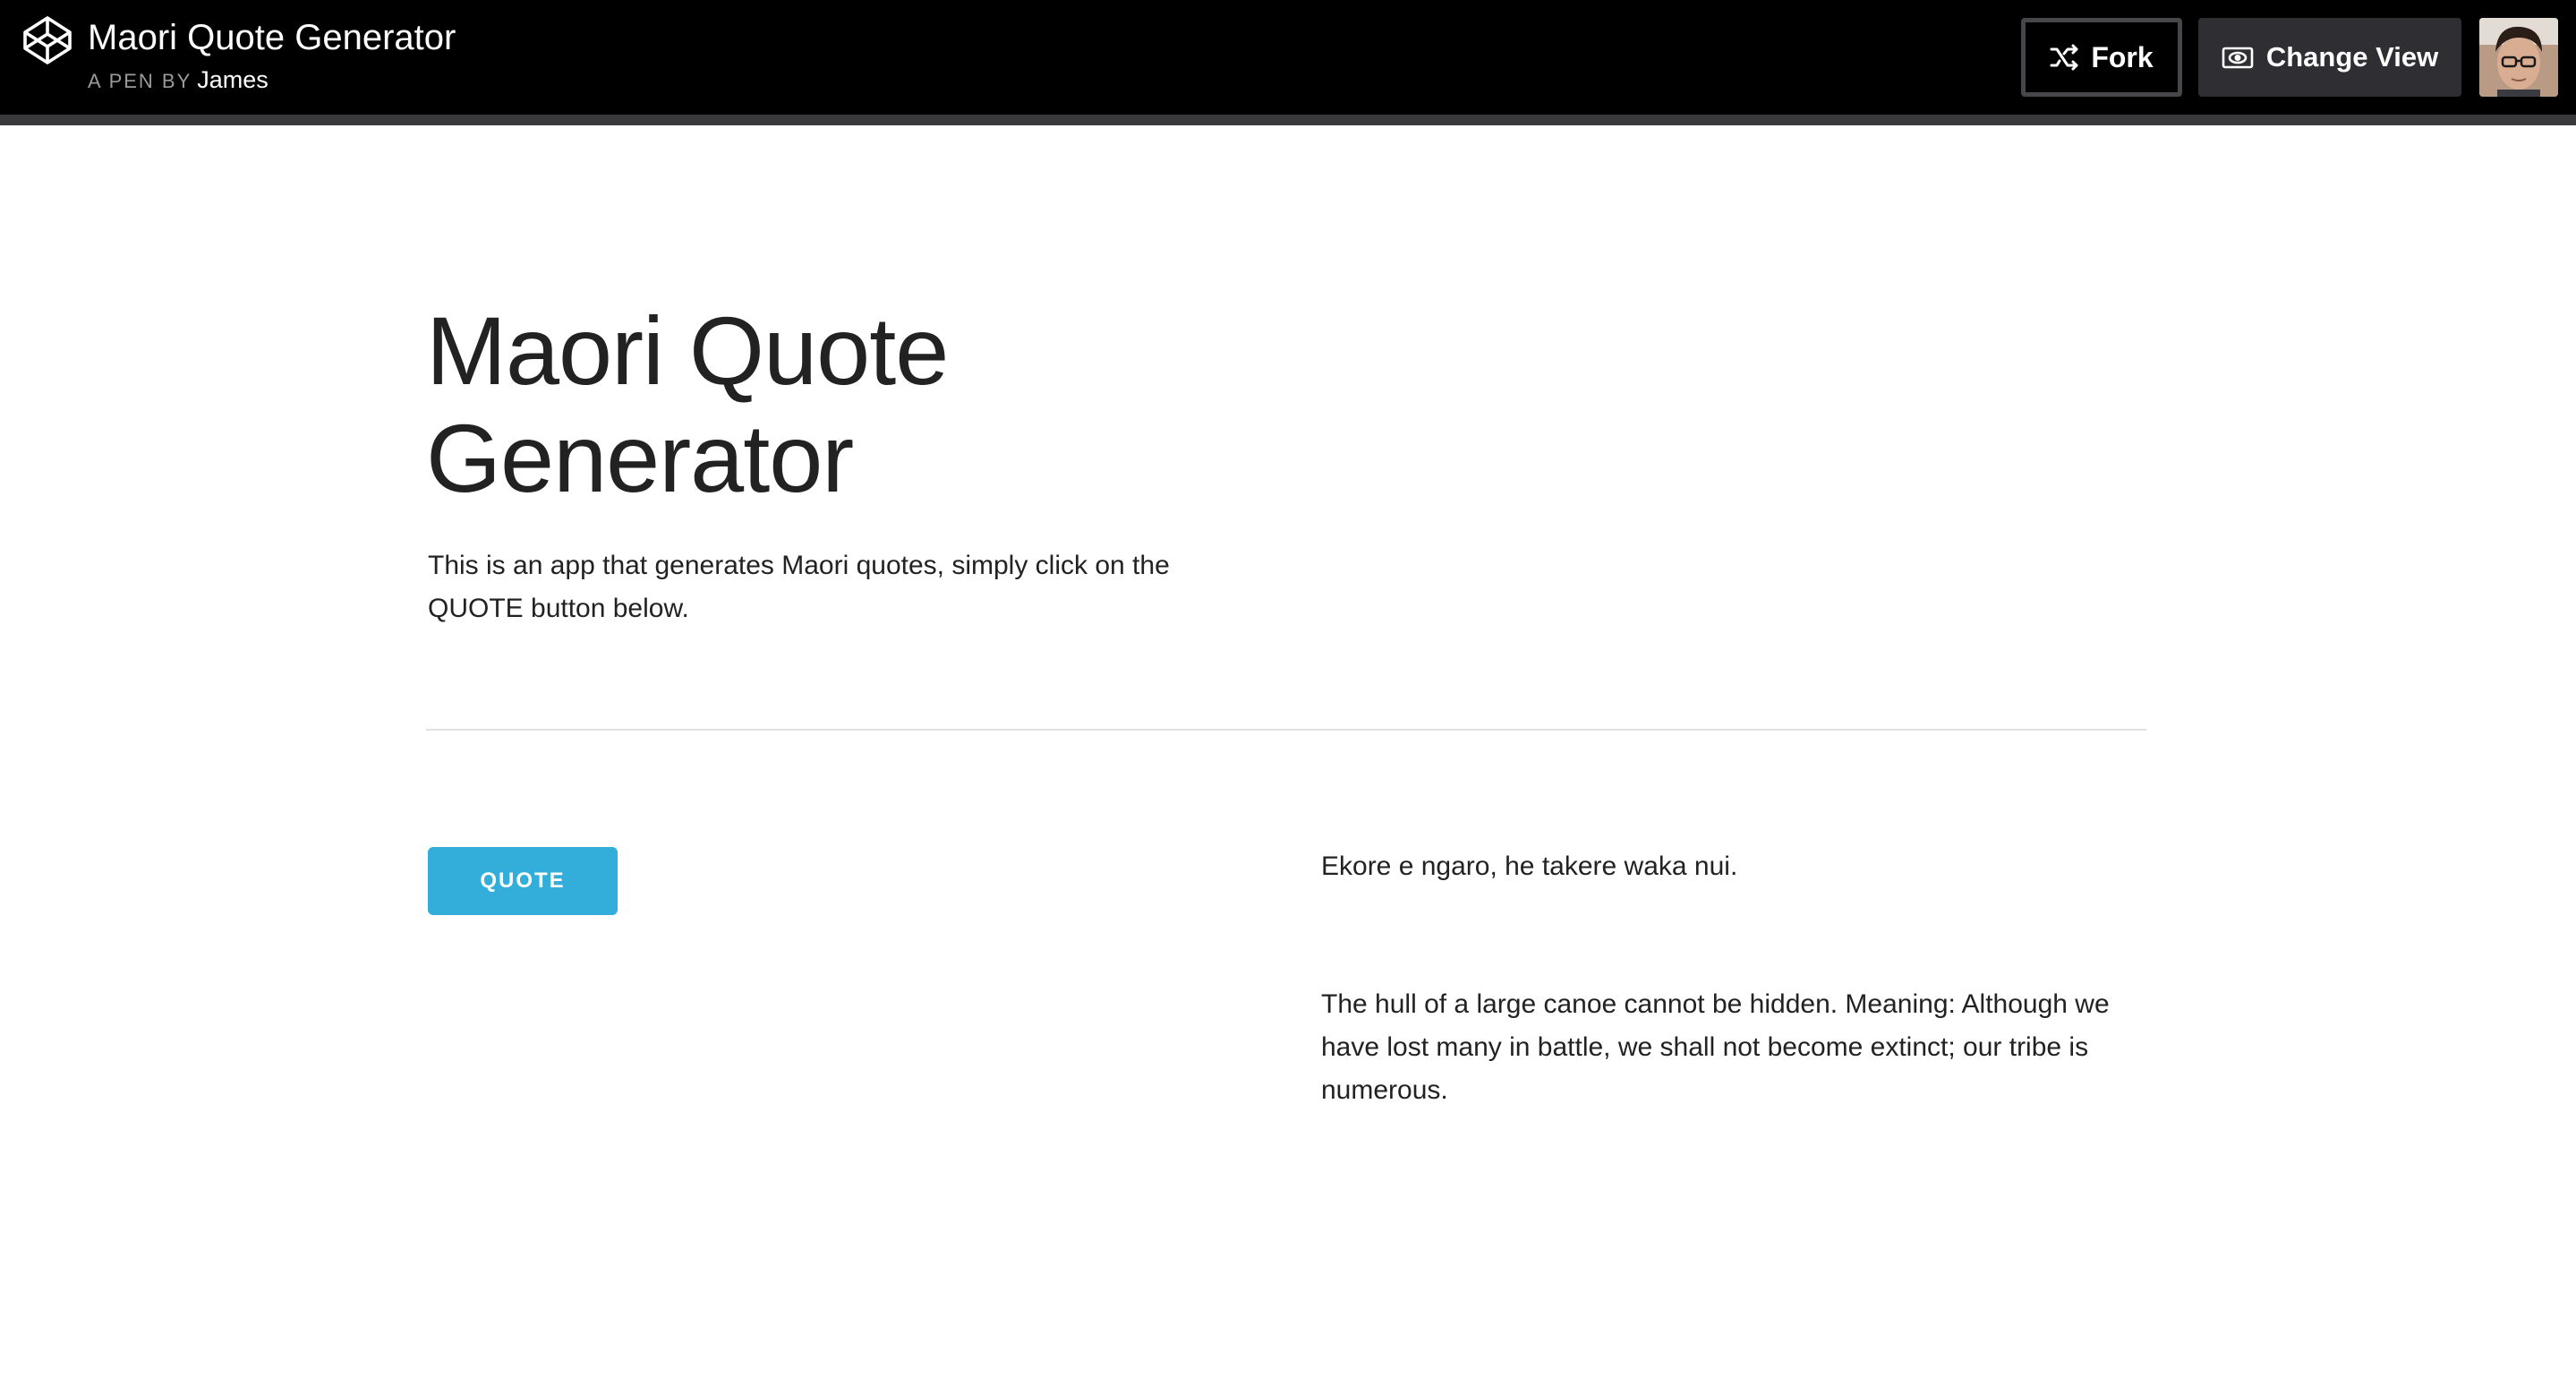 The image size is (2576, 1395). I want to click on fork-label: Fork, so click(2122, 56).